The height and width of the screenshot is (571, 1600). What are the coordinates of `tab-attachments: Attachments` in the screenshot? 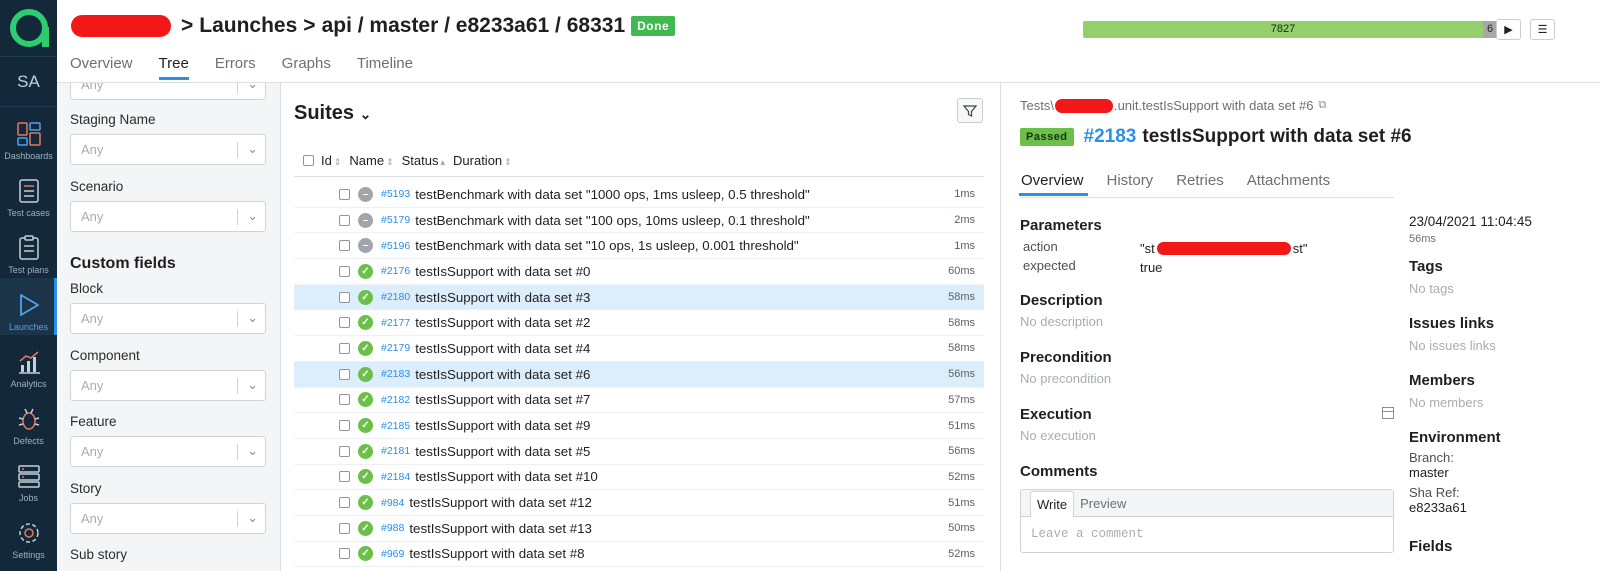 It's located at (1288, 184).